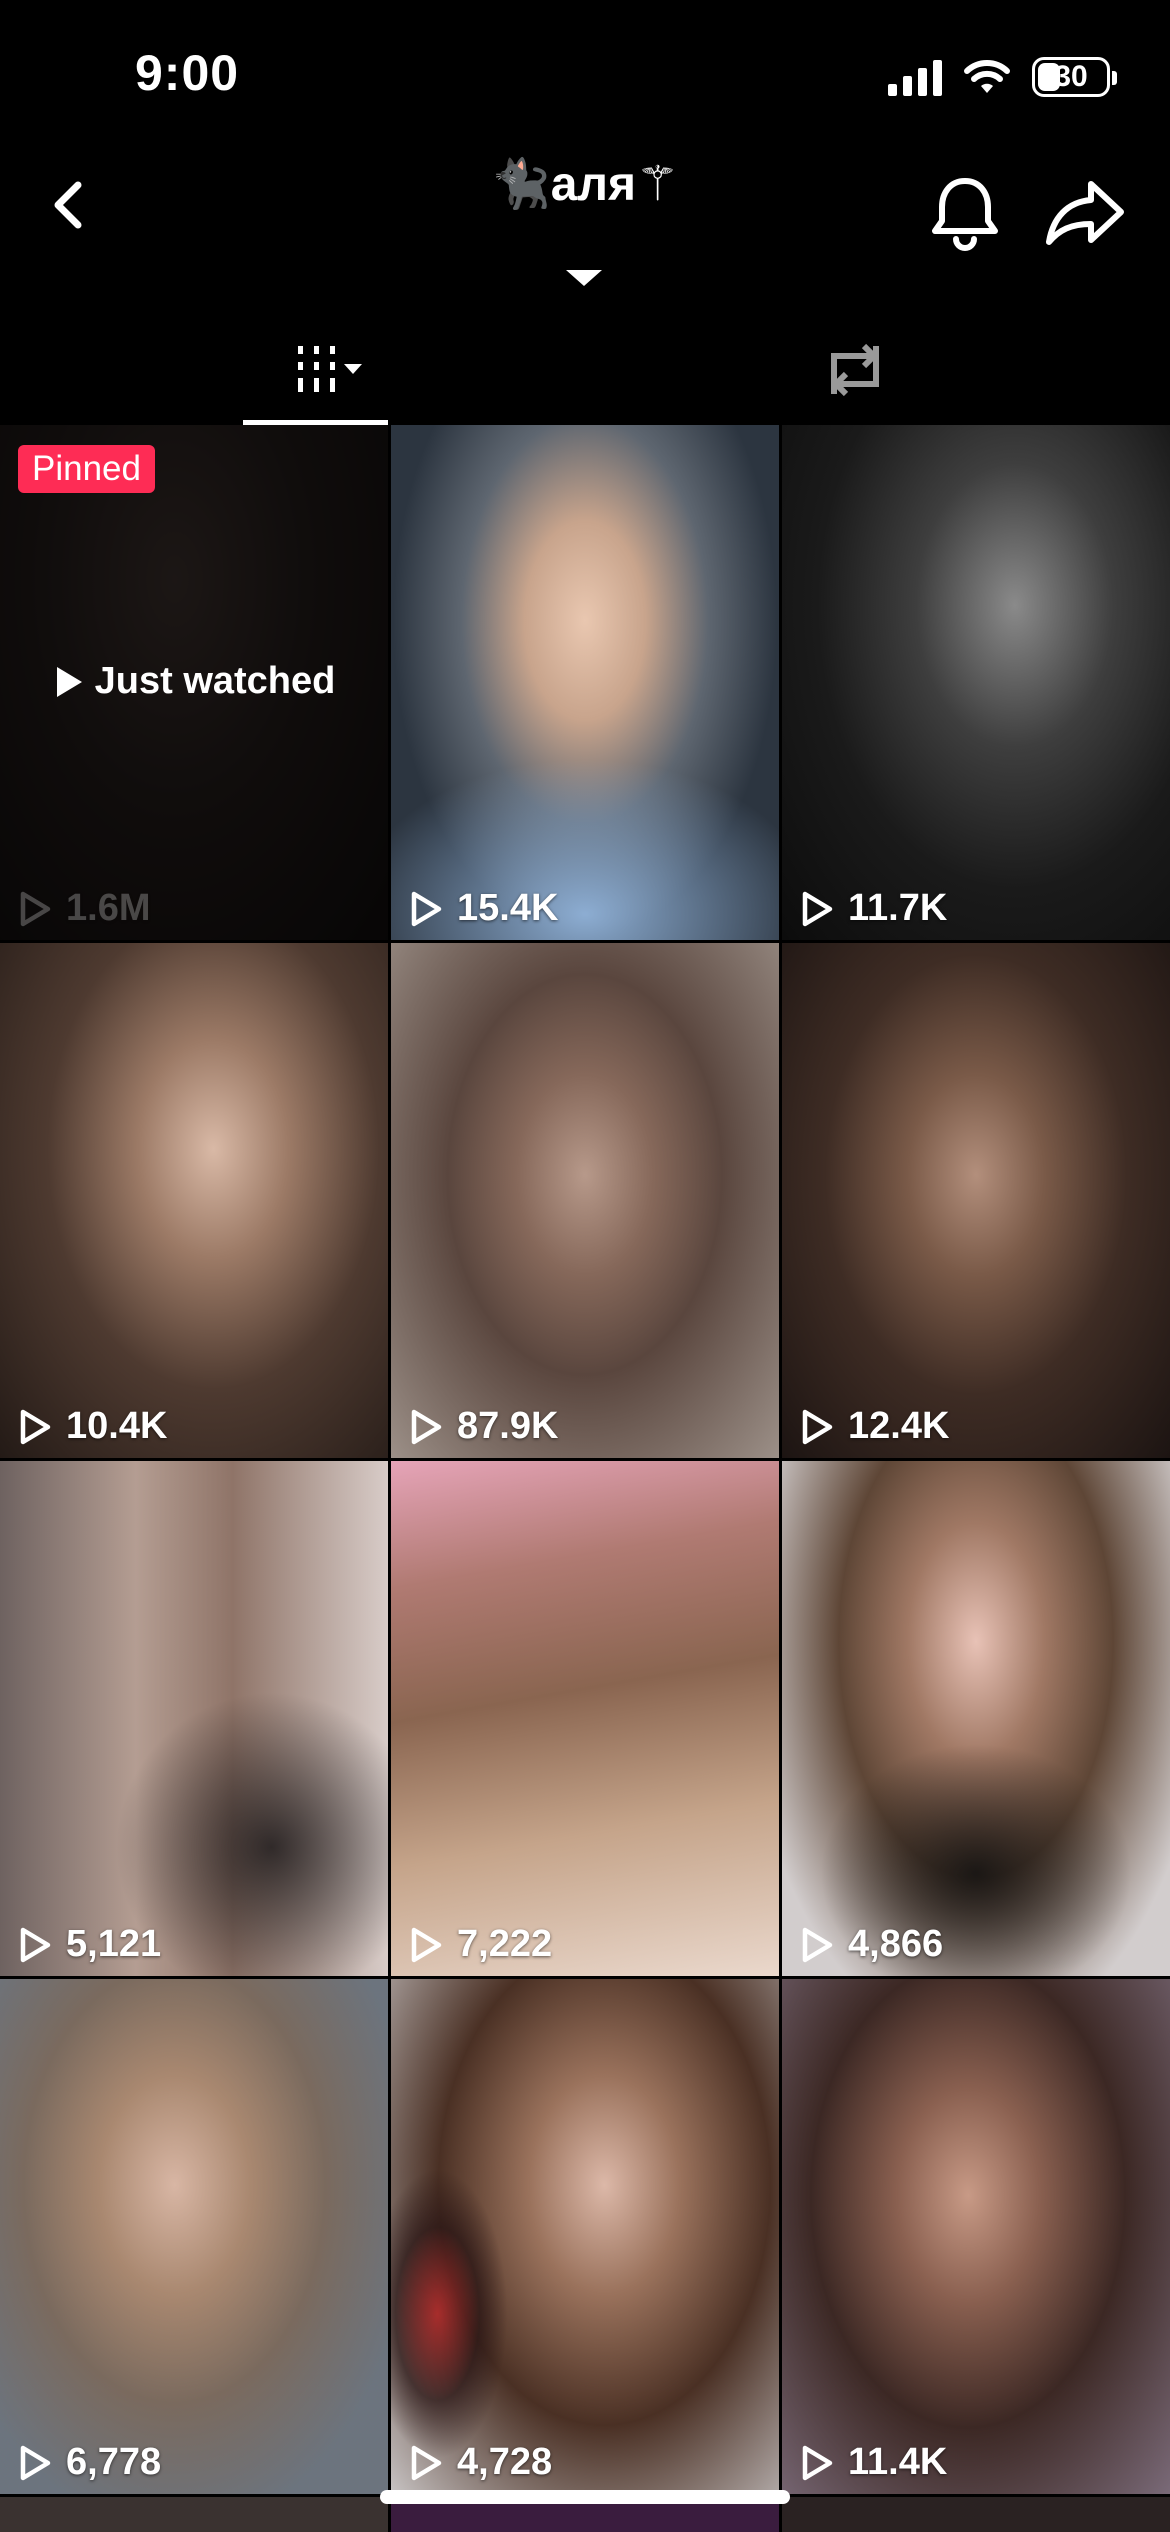  I want to click on view-count-text: 11.7K, so click(898, 908).